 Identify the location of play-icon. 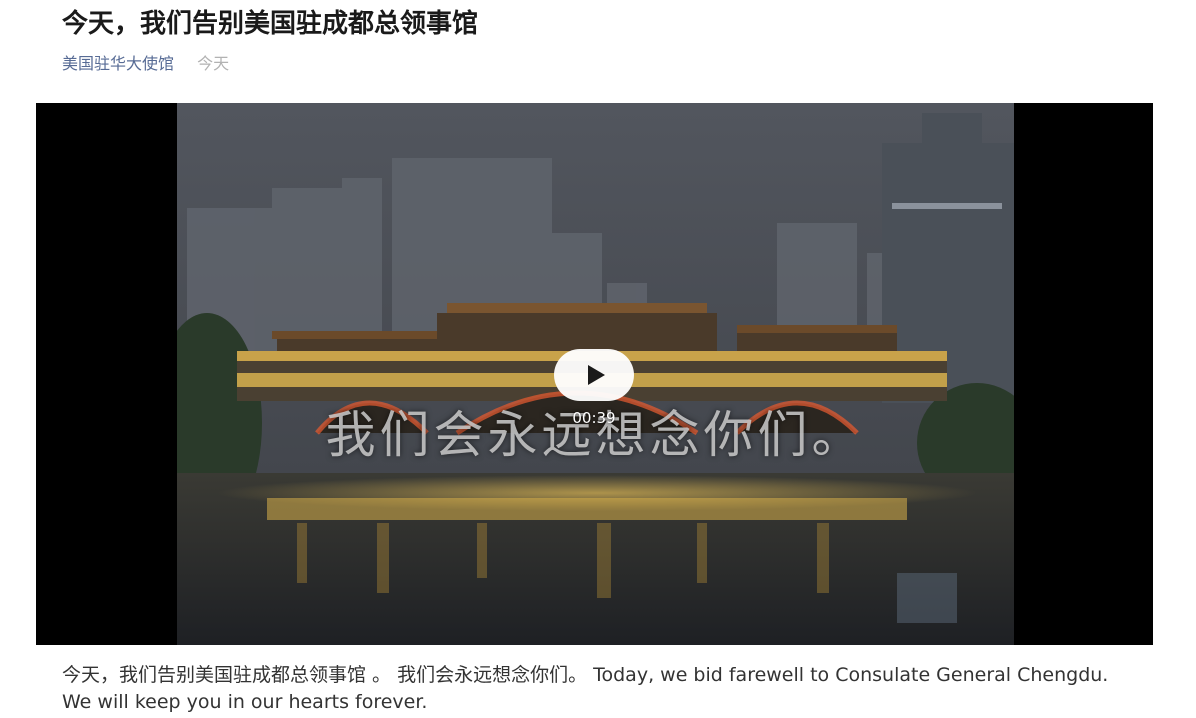
(596, 375).